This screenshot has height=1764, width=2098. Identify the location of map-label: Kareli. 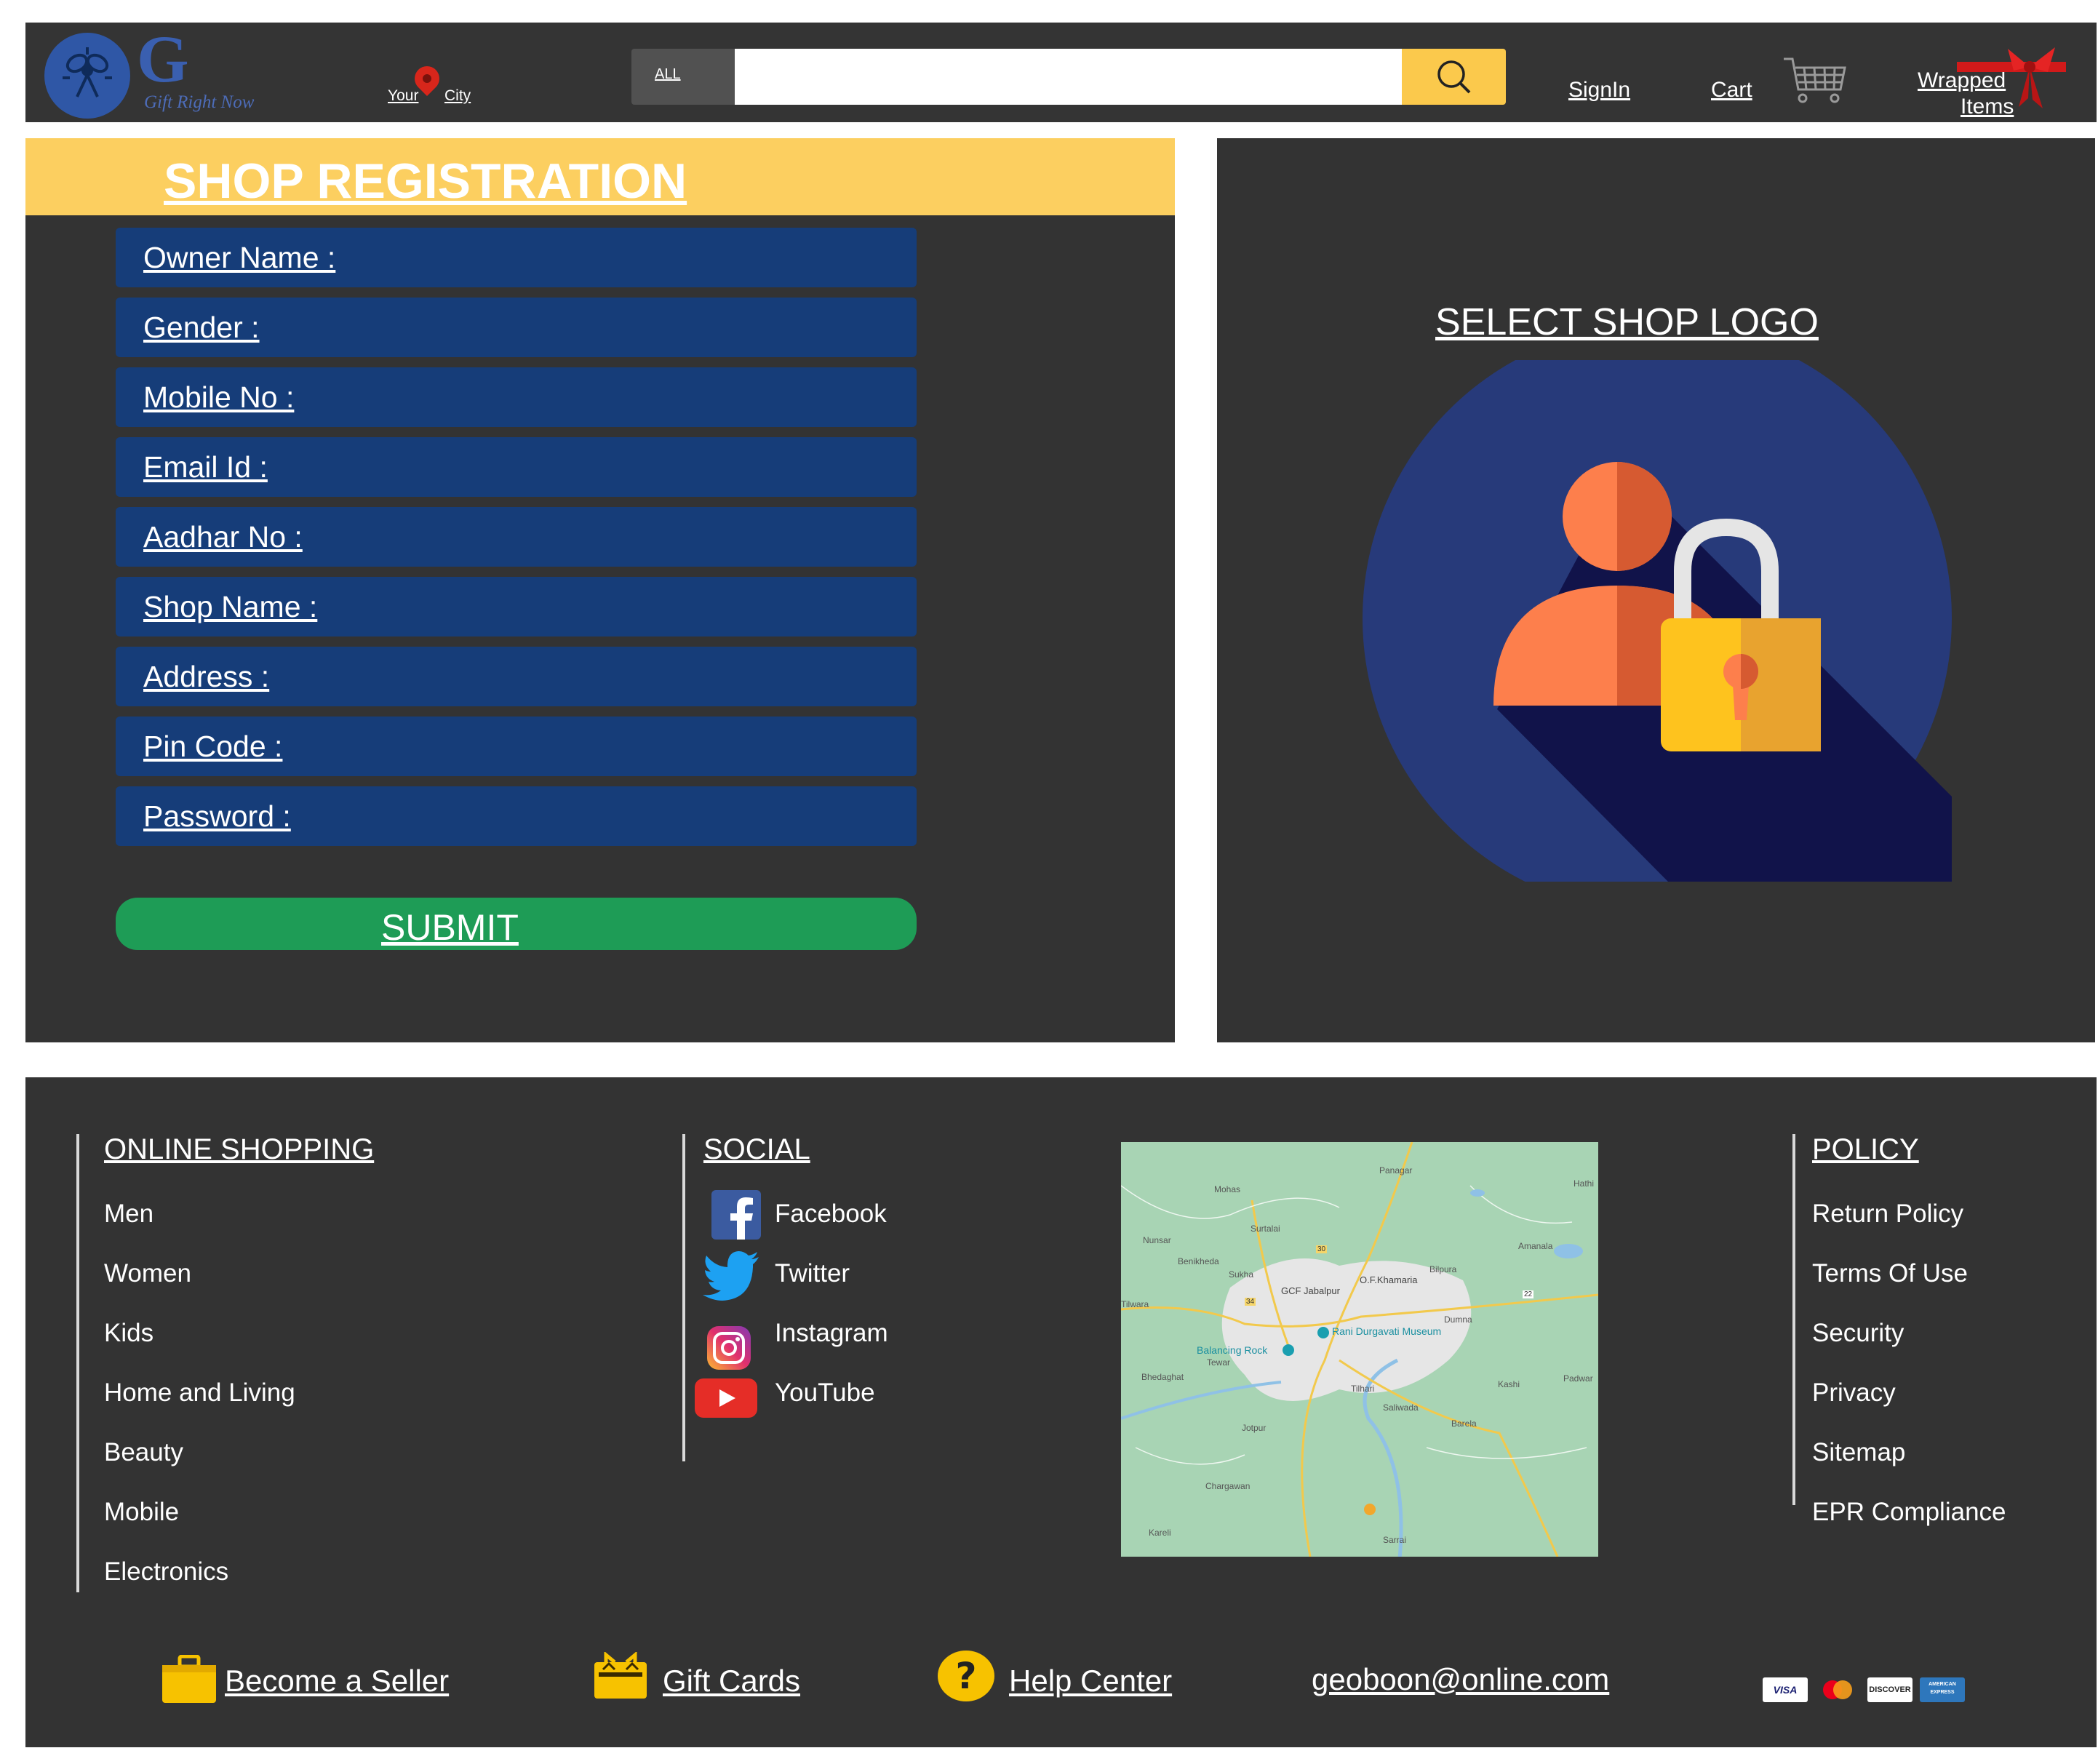
(1160, 1533).